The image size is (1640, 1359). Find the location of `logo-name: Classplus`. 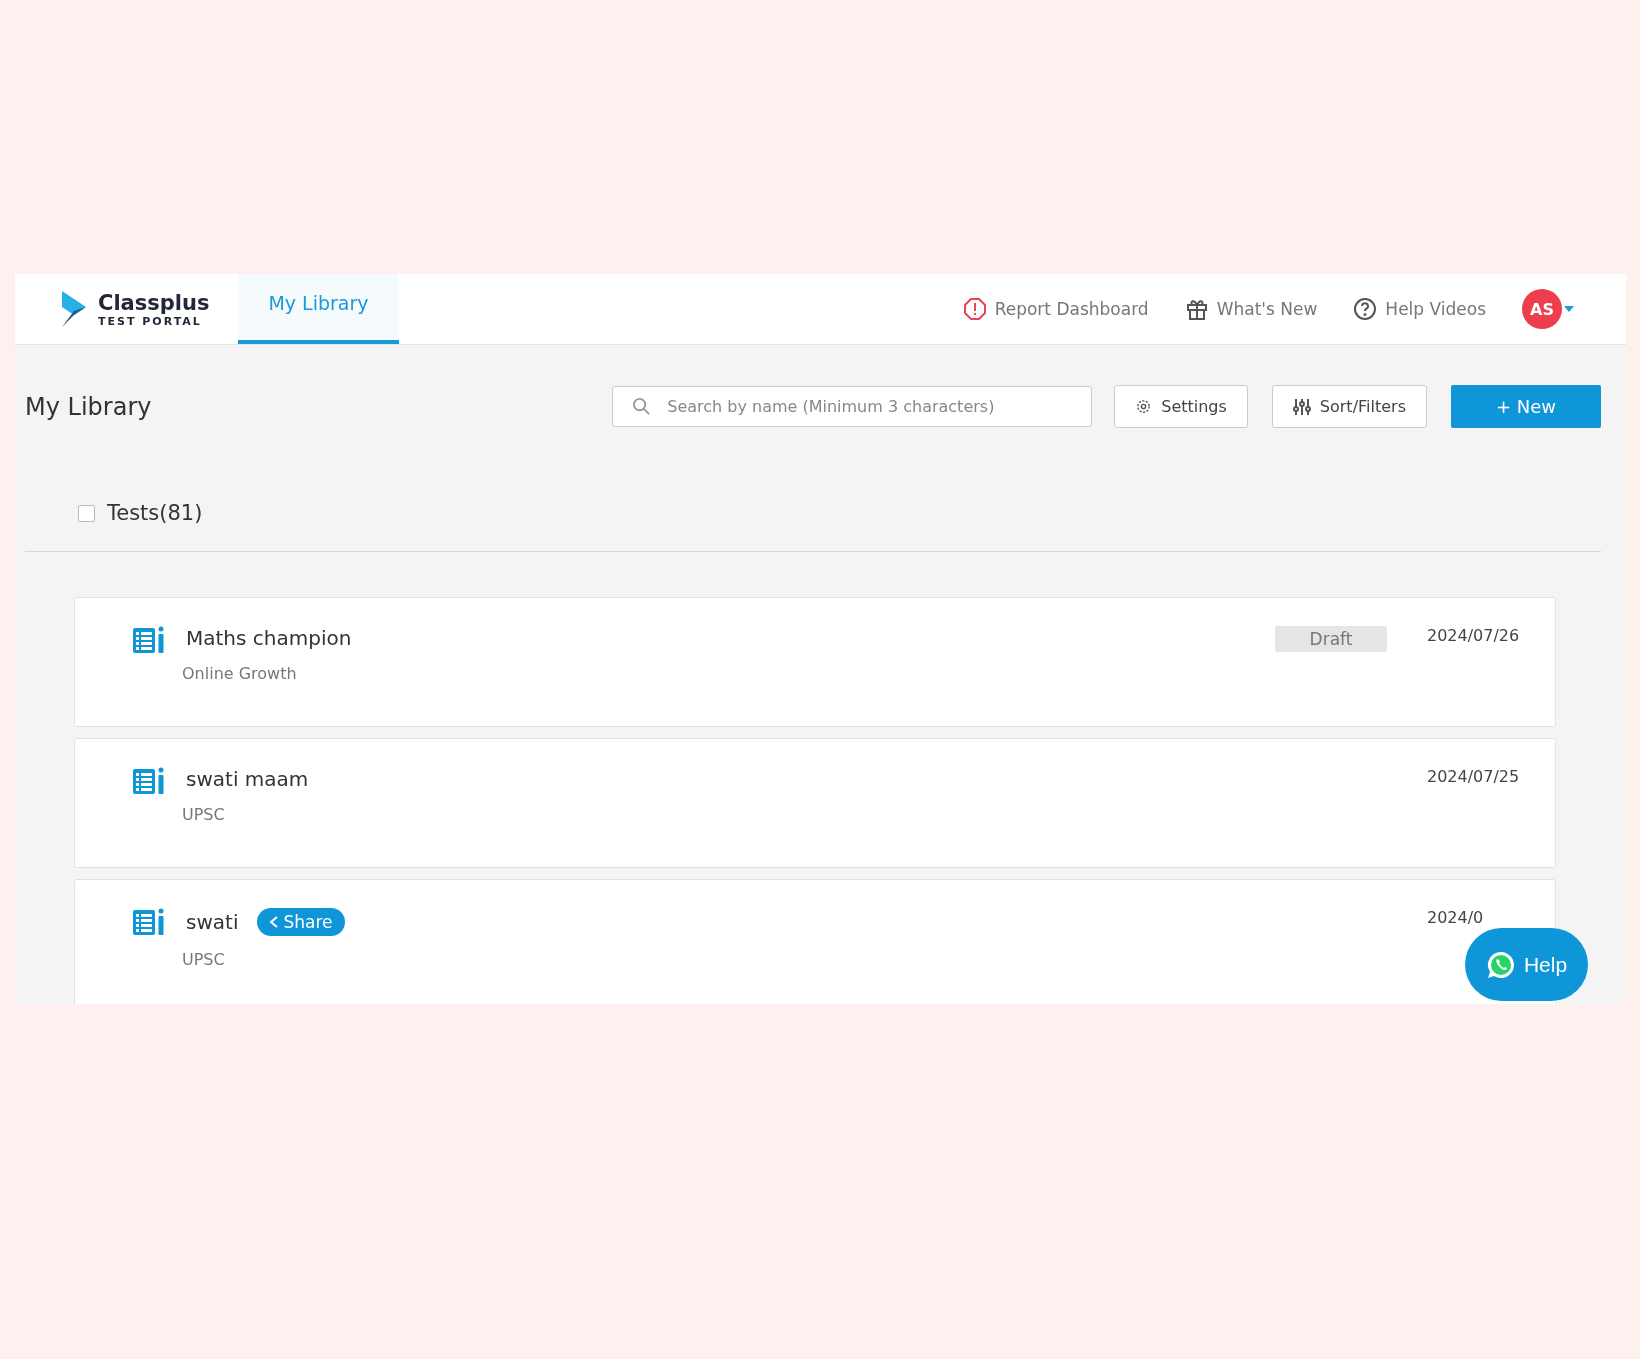

logo-name: Classplus is located at coordinates (154, 302).